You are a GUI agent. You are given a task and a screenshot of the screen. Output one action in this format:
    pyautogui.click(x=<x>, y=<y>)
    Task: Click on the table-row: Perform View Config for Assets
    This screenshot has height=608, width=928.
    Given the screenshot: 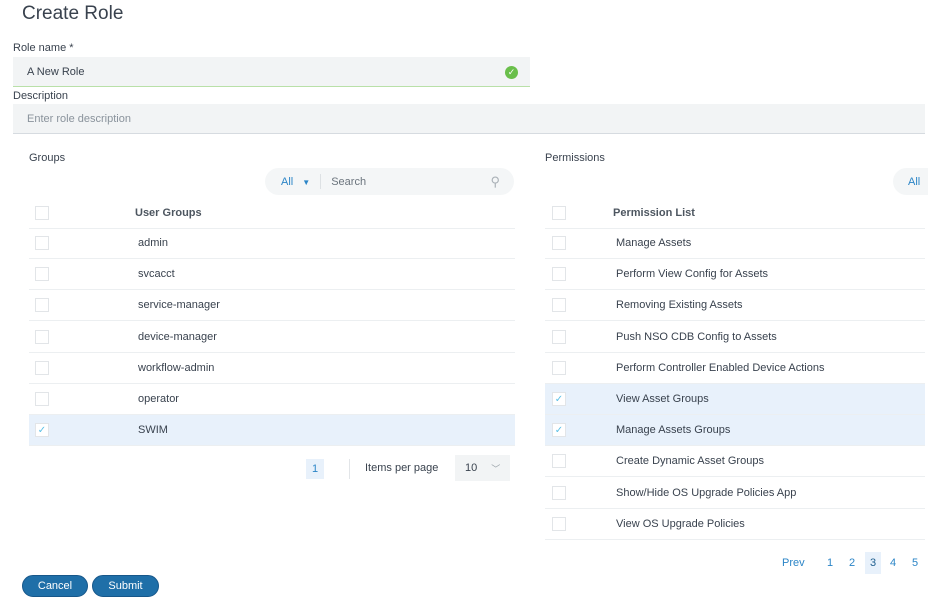 What is the action you would take?
    pyautogui.click(x=735, y=275)
    